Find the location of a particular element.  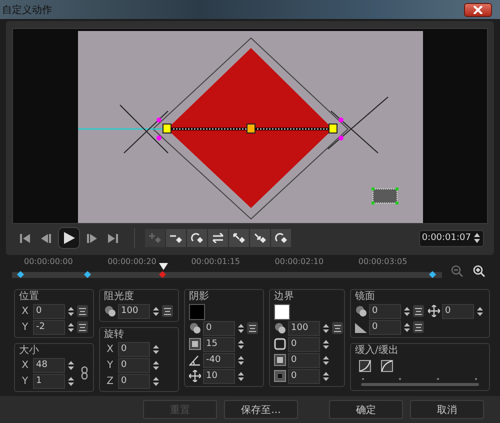

chain-link-icon is located at coordinates (84, 373).